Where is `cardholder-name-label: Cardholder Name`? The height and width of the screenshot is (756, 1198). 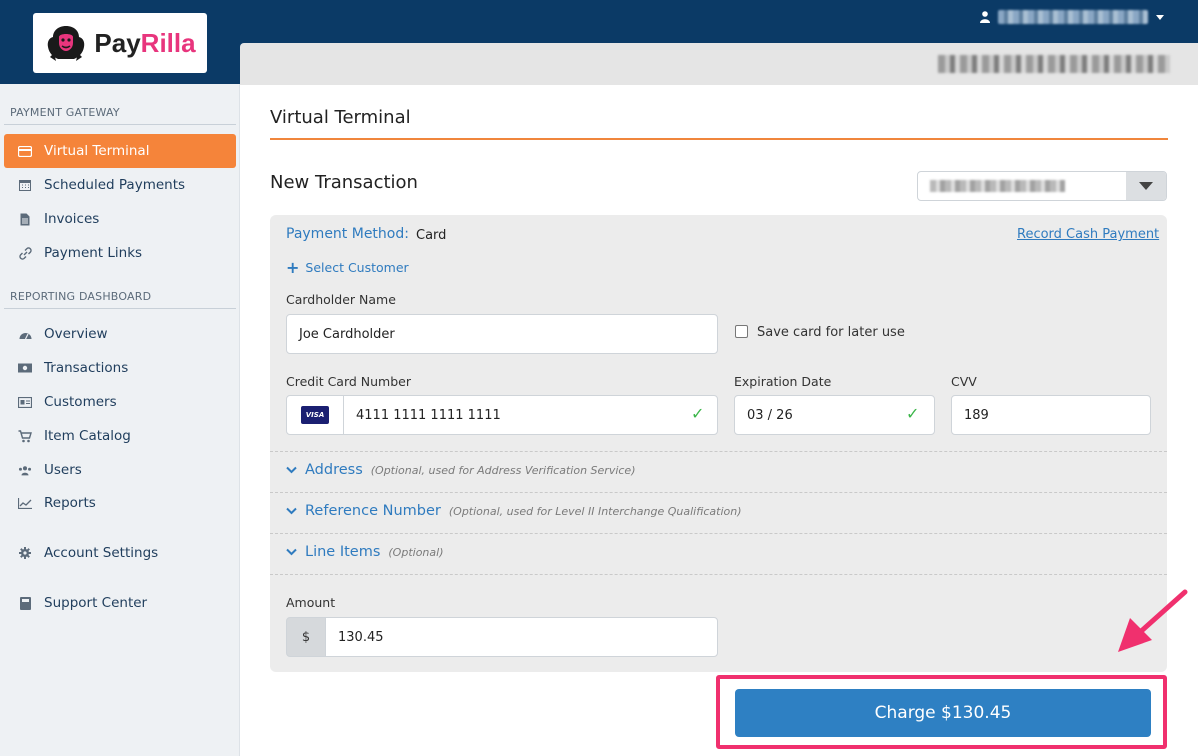 cardholder-name-label: Cardholder Name is located at coordinates (341, 299).